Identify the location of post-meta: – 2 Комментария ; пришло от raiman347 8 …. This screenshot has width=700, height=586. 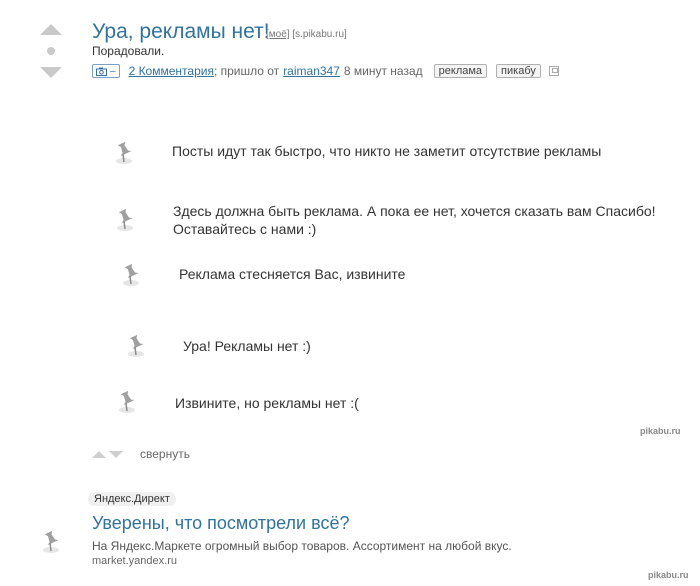
(325, 71).